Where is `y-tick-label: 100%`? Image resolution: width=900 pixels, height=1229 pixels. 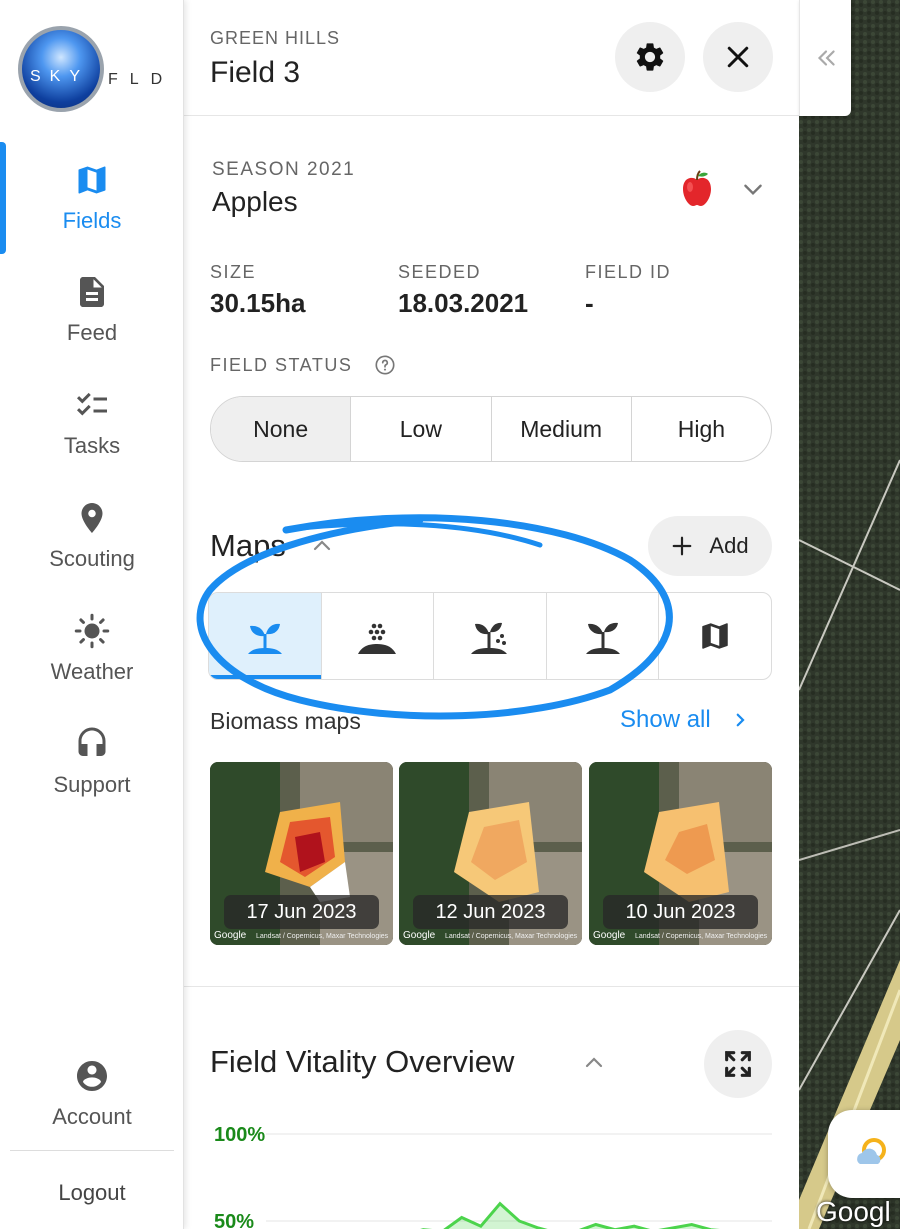
y-tick-label: 100% is located at coordinates (239, 1135).